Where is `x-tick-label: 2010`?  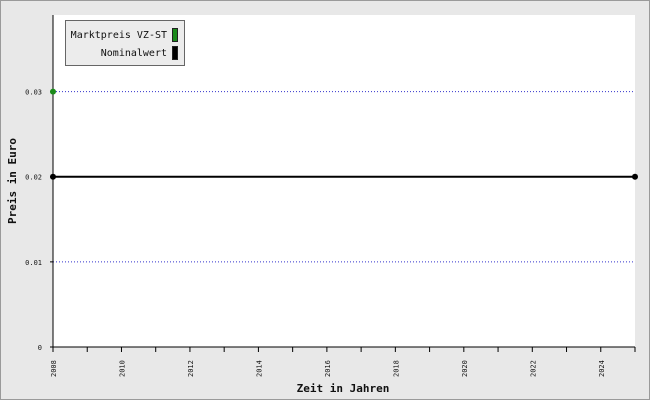 x-tick-label: 2010 is located at coordinates (122, 368).